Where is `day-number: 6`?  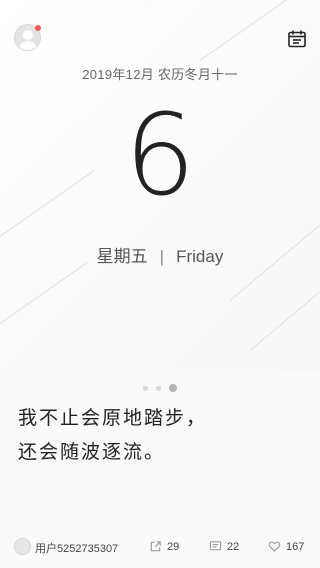
day-number: 6 is located at coordinates (160, 156).